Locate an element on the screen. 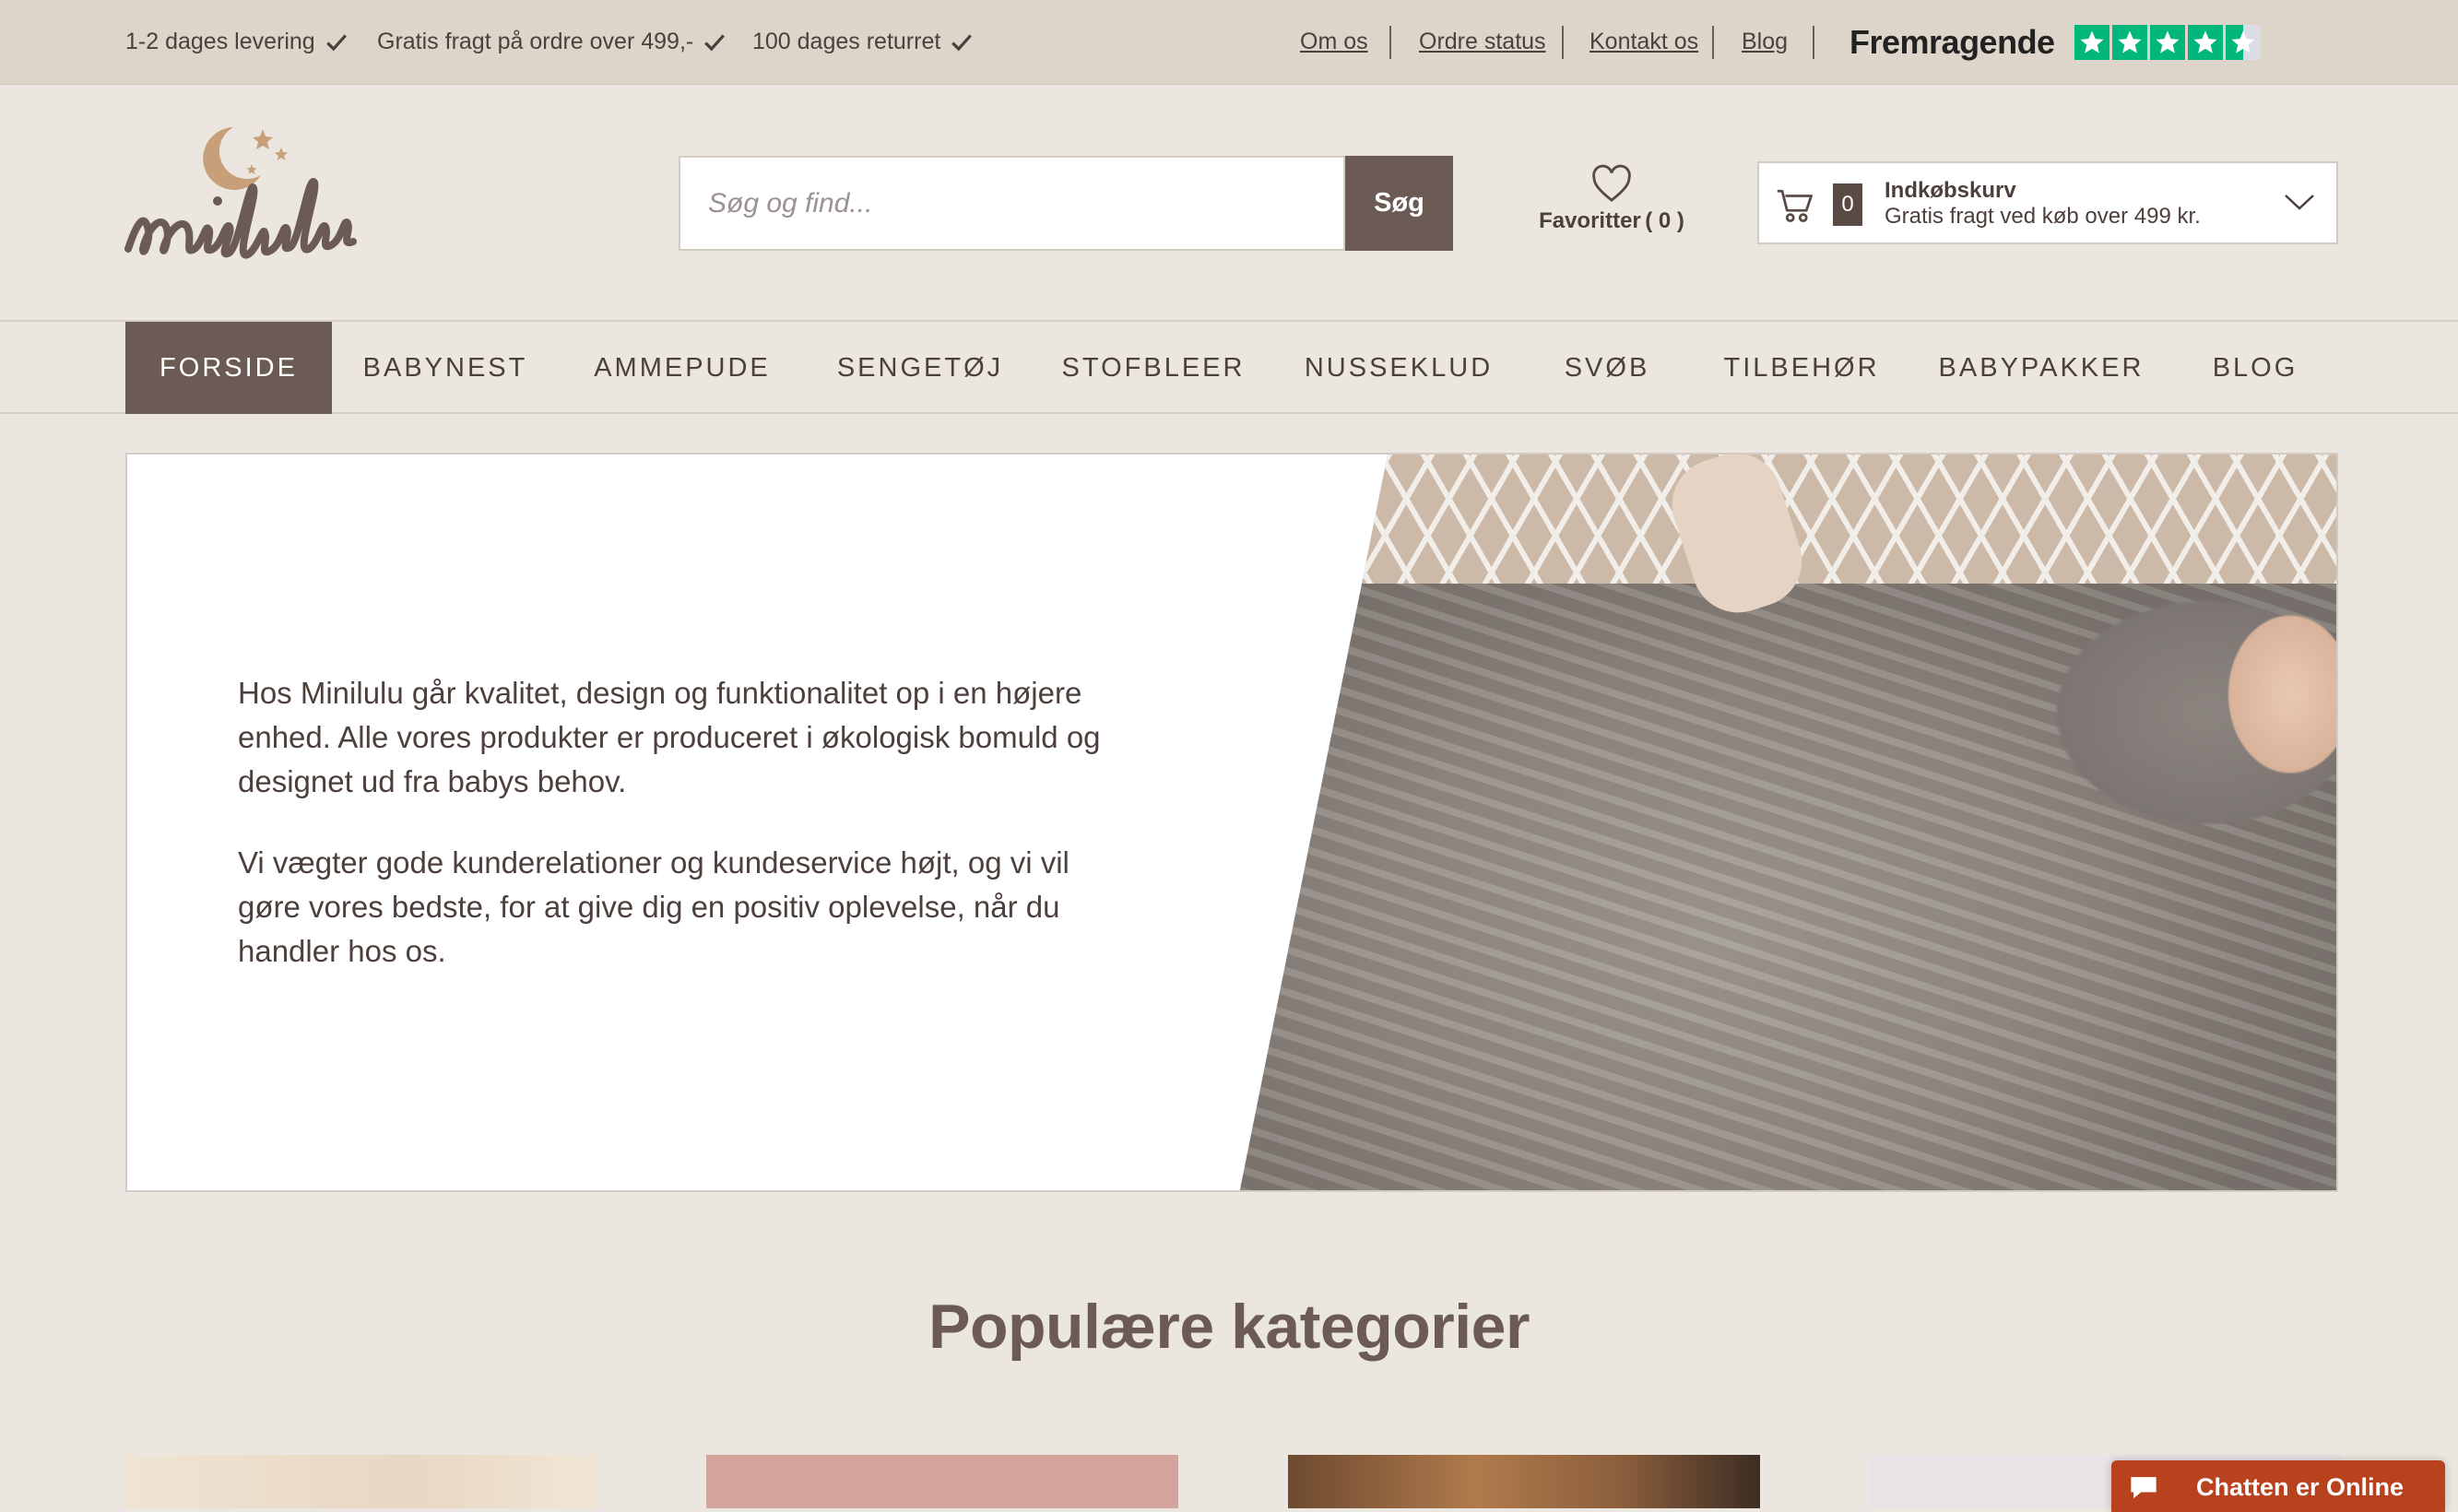 The image size is (2458, 1512). nav-item-ammepude: AMMEPUDE is located at coordinates (682, 368).